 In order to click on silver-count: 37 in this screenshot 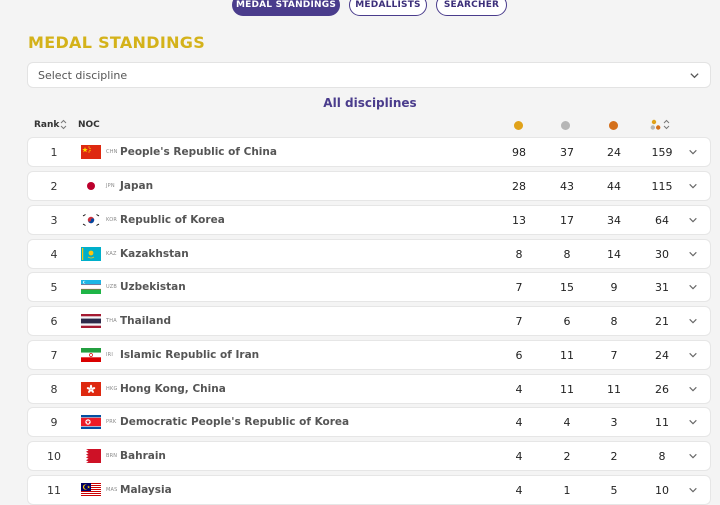, I will do `click(567, 152)`.